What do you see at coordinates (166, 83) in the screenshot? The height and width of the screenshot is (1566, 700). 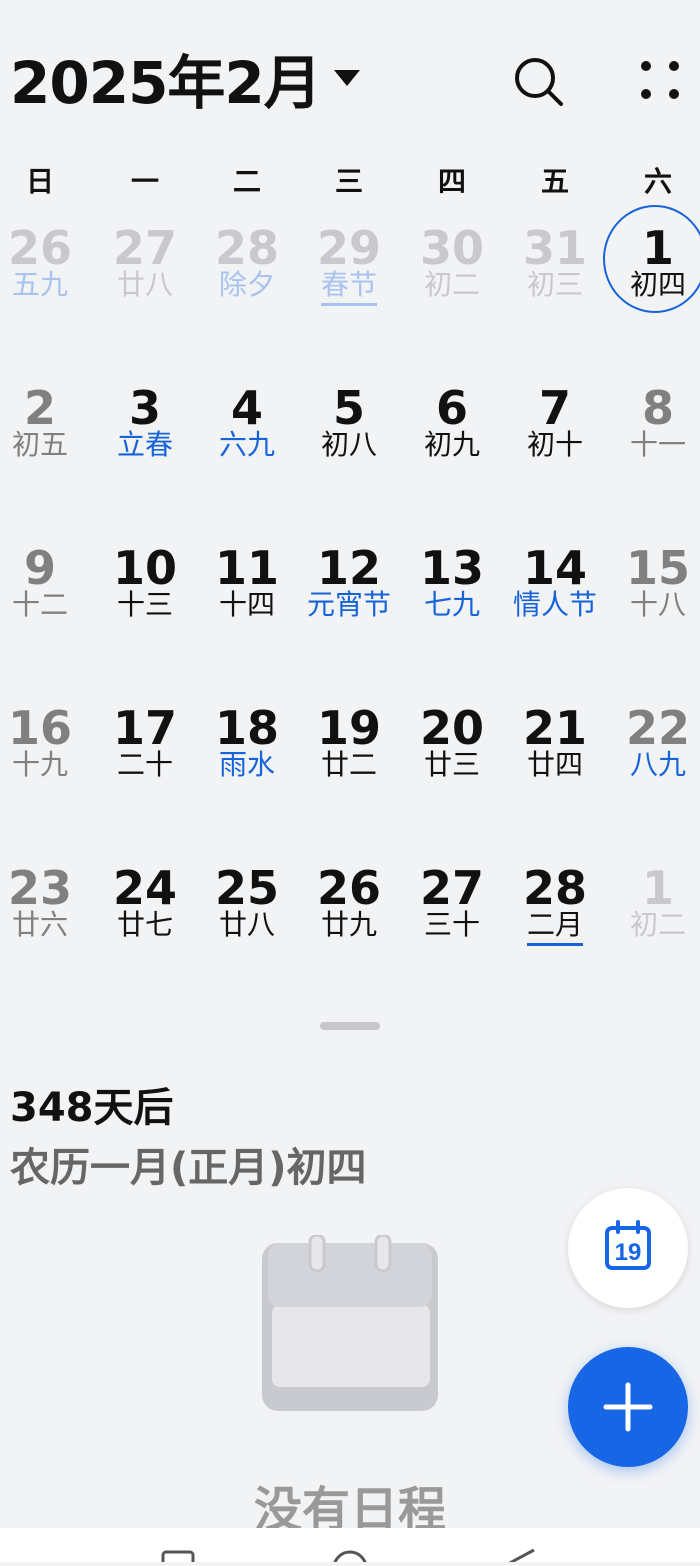 I see `month-title: 2025年2月` at bounding box center [166, 83].